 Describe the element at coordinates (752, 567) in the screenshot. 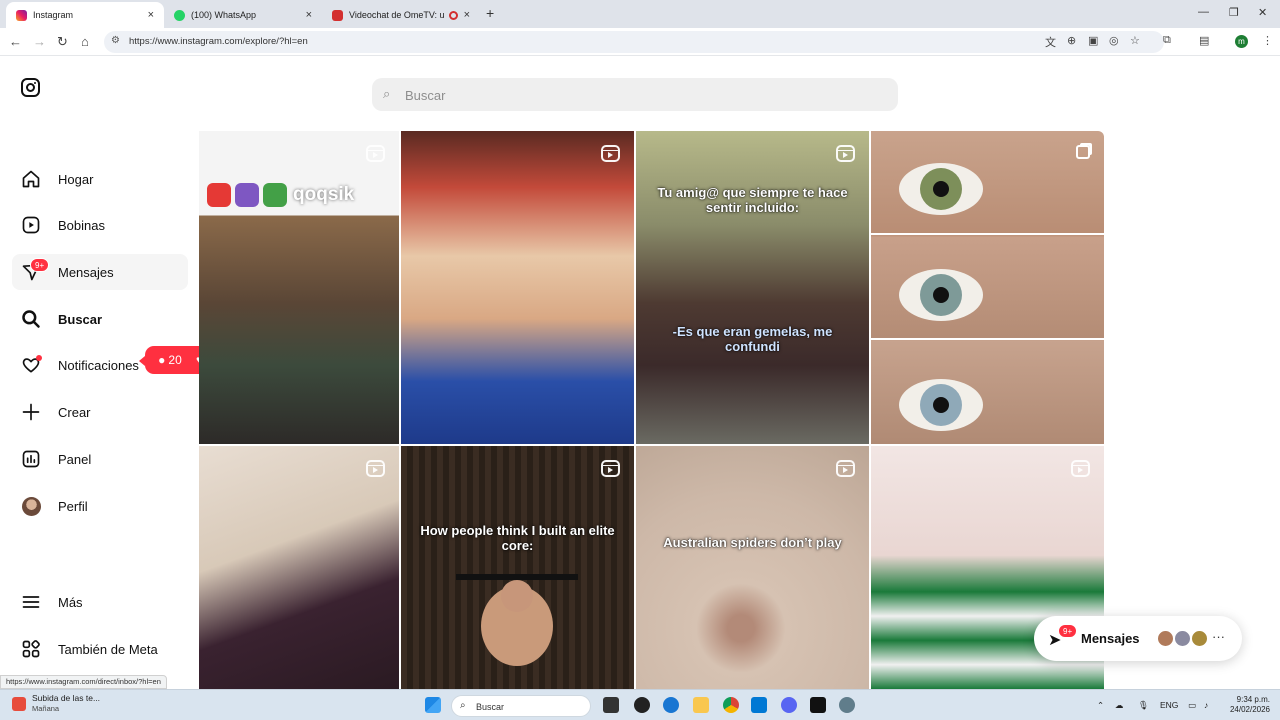

I see `explore-post-7: Australian spiders don’t play` at that location.